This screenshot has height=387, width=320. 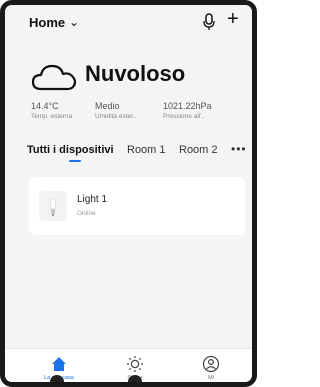 I want to click on metric-value: 1021.22hPa, so click(x=187, y=106).